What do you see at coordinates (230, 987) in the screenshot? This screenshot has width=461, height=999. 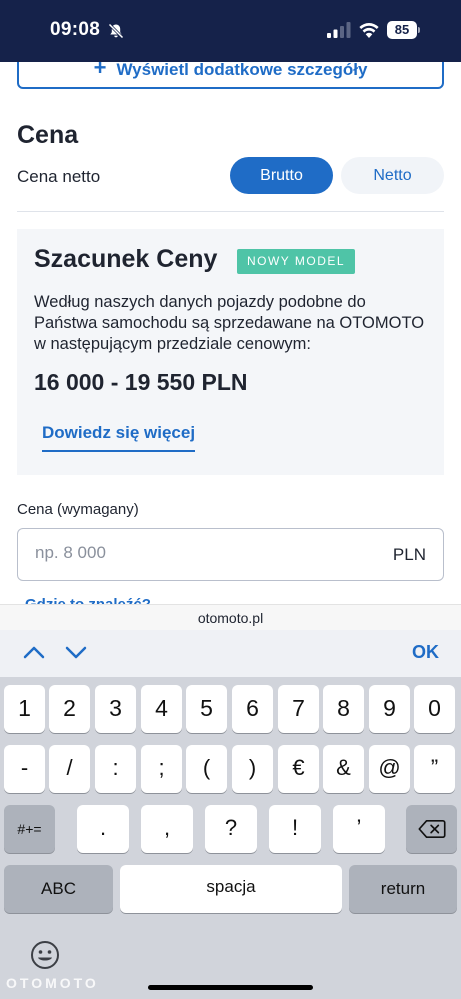 I see `home-indicator` at bounding box center [230, 987].